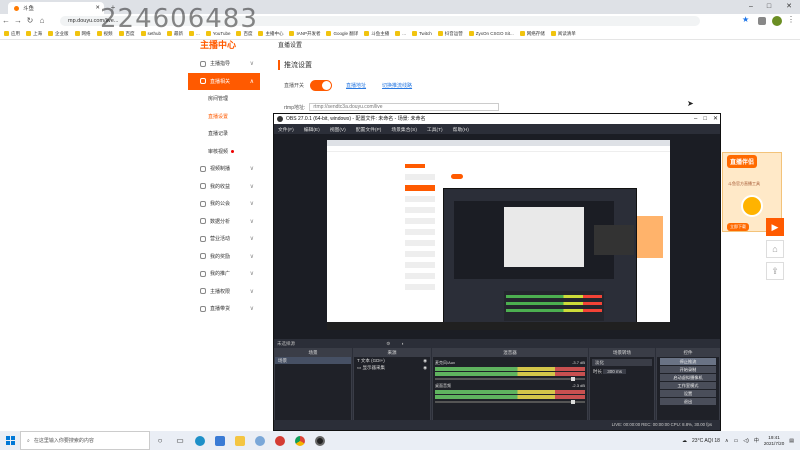 The width and height of the screenshot is (800, 450). Describe the element at coordinates (280, 440) in the screenshot. I see `netease-music-icon` at that location.